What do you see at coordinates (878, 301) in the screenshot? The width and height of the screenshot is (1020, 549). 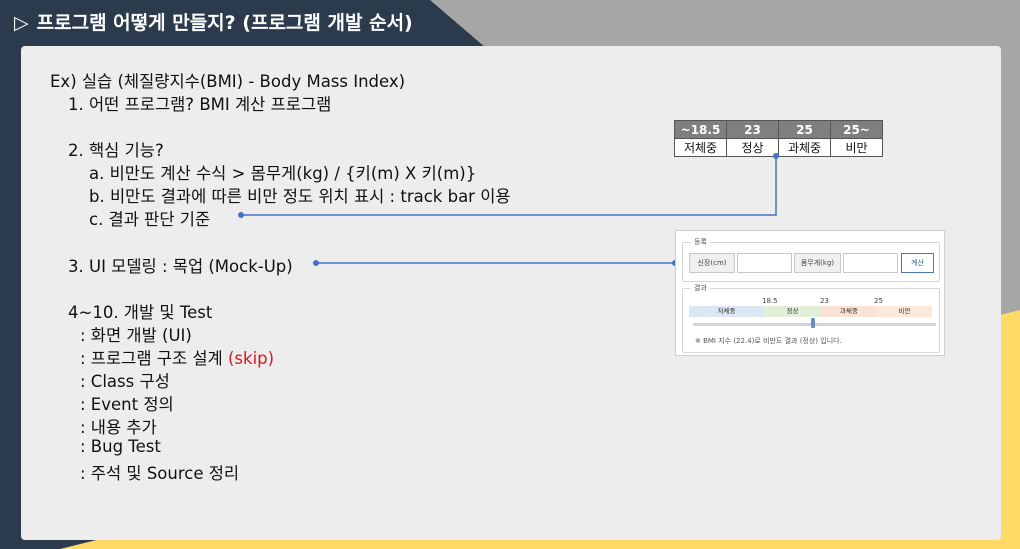 I see `bmi-tick-label: 25` at bounding box center [878, 301].